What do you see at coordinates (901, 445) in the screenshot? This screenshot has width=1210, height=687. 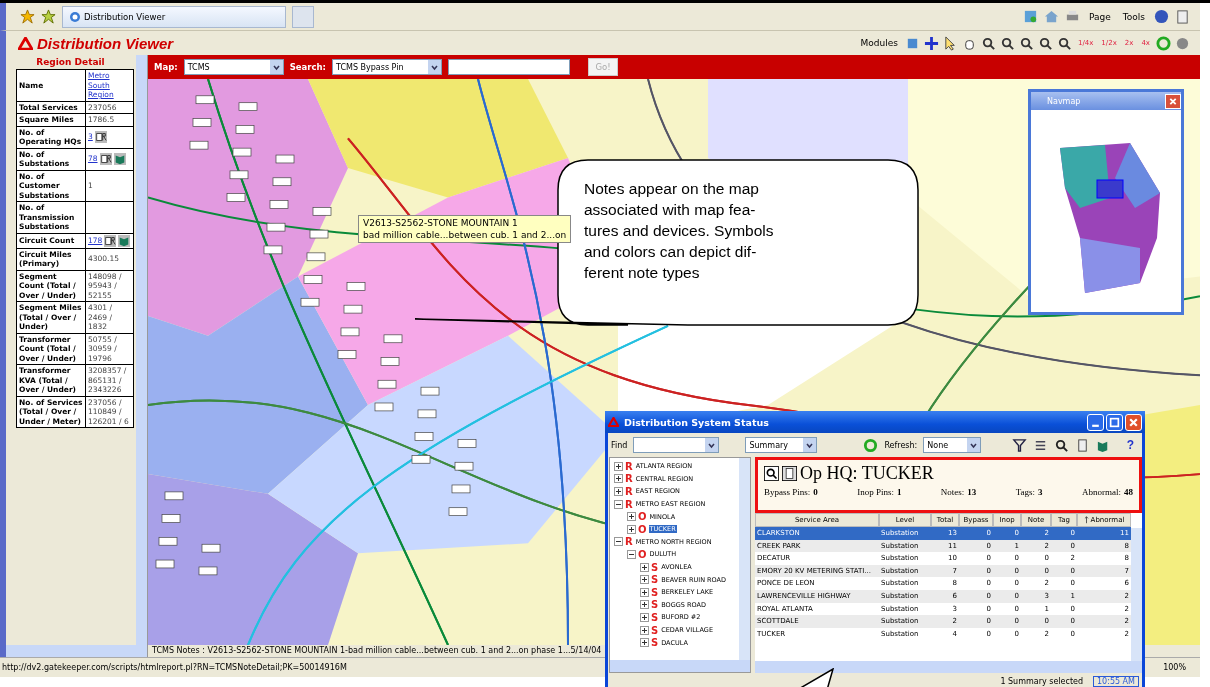 I see `refresh-label: Refresh:` at bounding box center [901, 445].